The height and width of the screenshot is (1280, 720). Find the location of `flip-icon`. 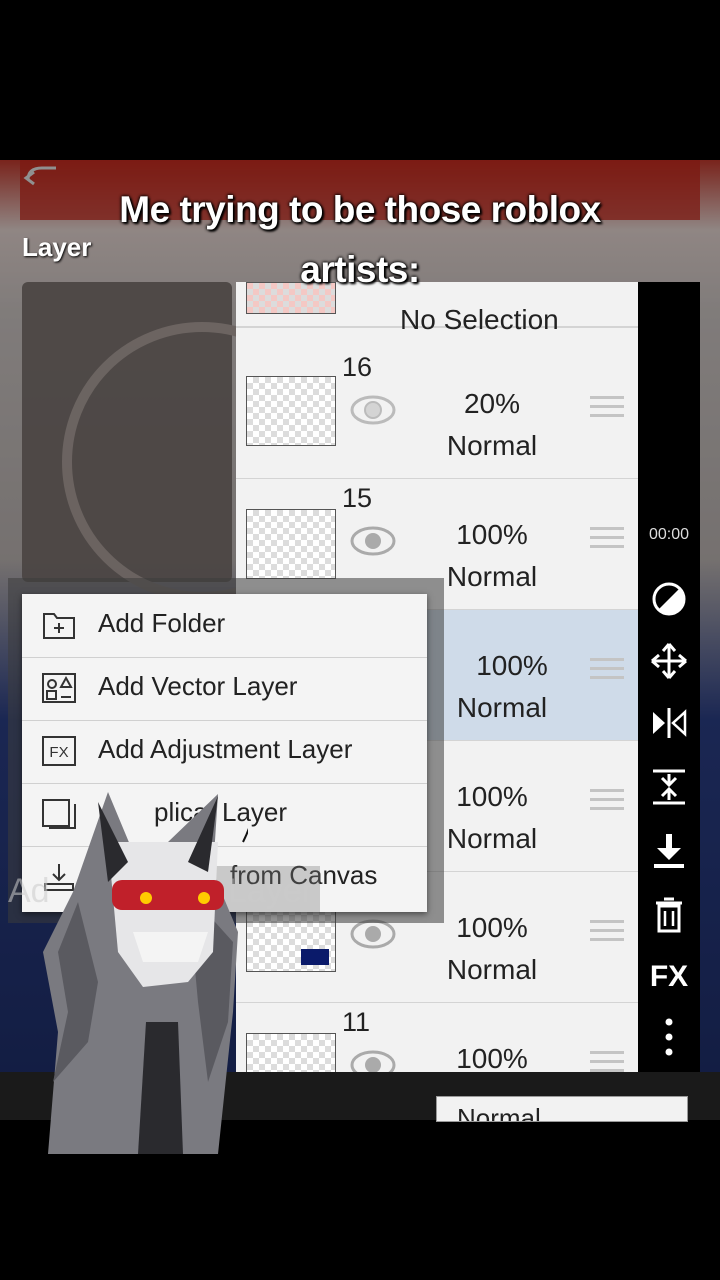

flip-icon is located at coordinates (669, 723).